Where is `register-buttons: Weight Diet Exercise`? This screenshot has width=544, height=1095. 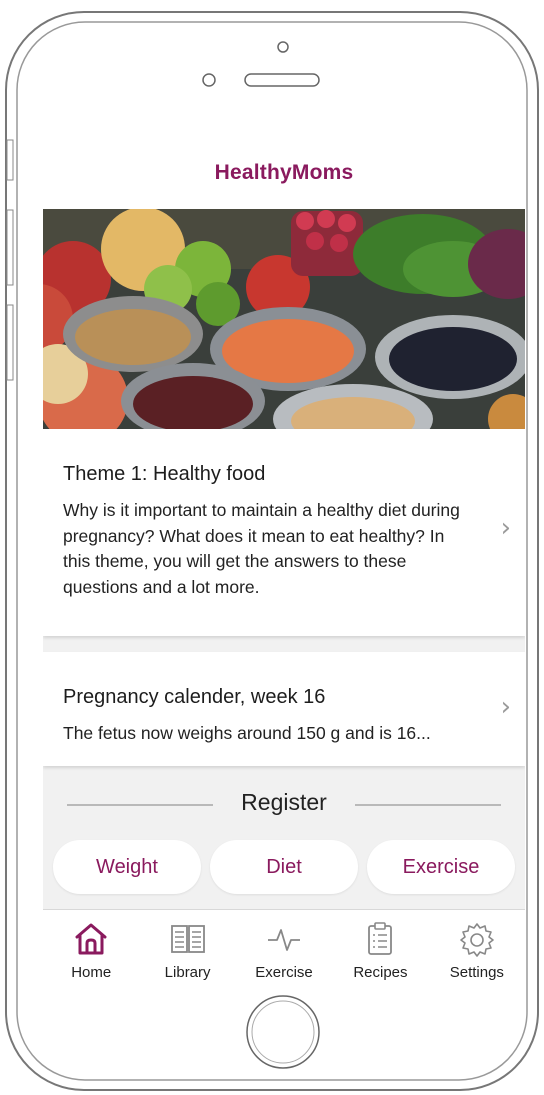 register-buttons: Weight Diet Exercise is located at coordinates (284, 867).